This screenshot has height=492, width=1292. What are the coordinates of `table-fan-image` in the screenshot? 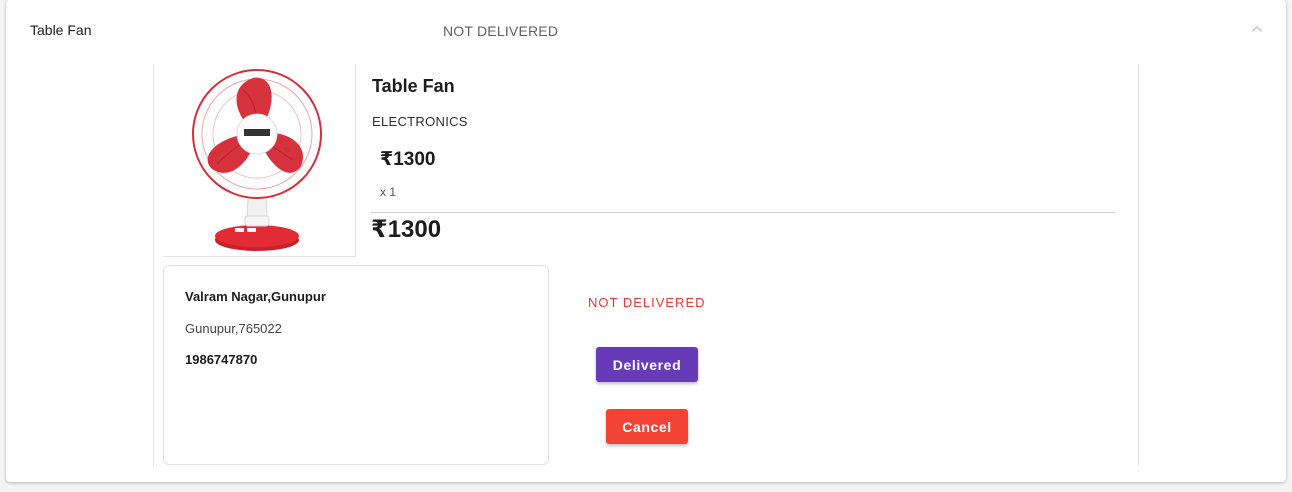 It's located at (257, 160).